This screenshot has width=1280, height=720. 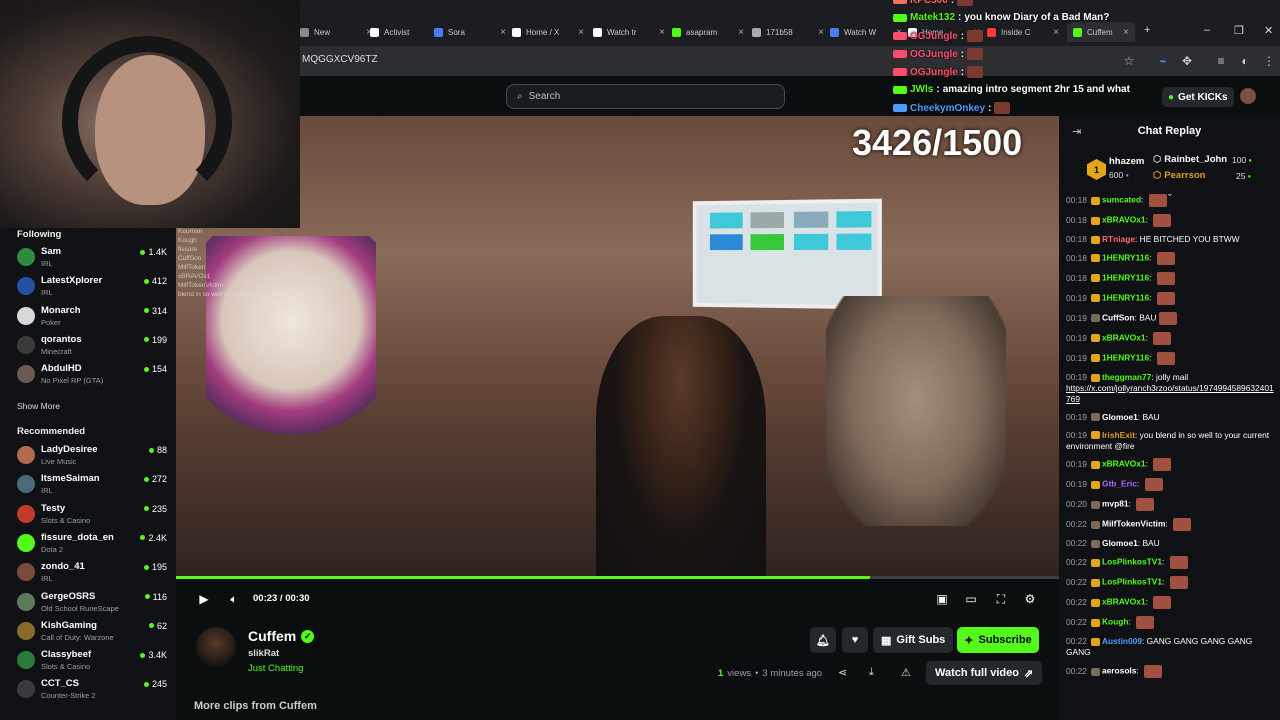 I want to click on sidebar-channel-sam: Sam IRL 1.4K, so click(x=92, y=259).